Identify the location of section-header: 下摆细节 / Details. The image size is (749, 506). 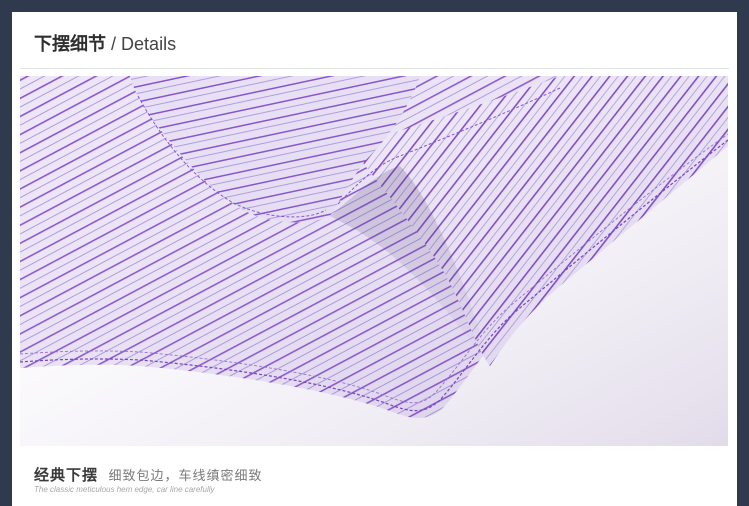
(105, 44).